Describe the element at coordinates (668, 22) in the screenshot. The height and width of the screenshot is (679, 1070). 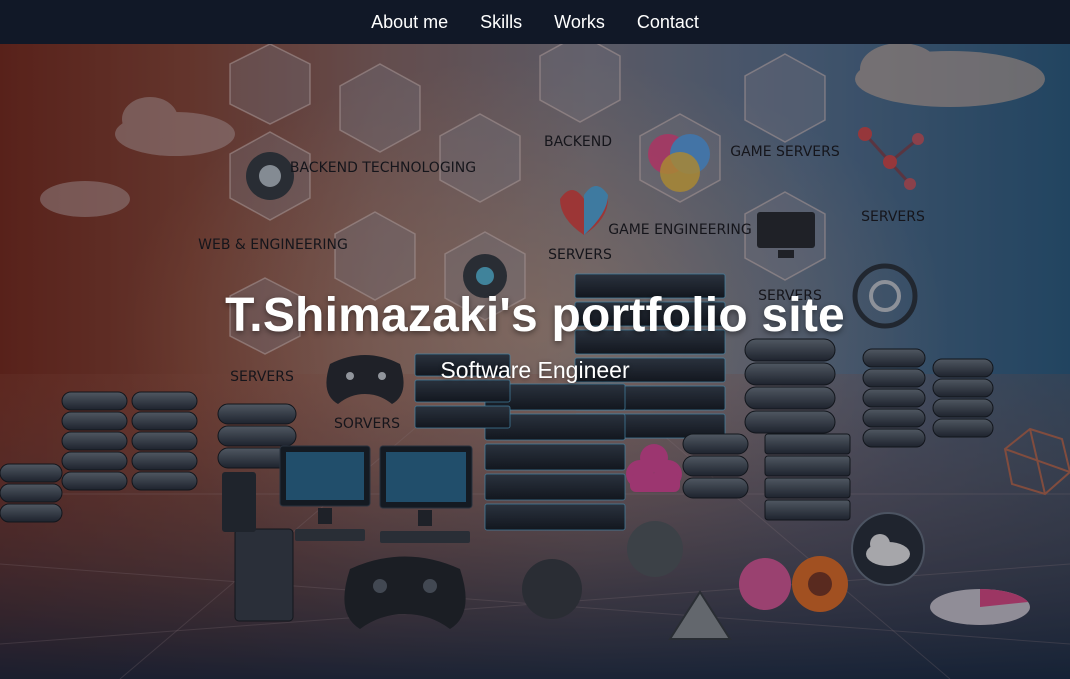
I see `nav-contact: Contact` at that location.